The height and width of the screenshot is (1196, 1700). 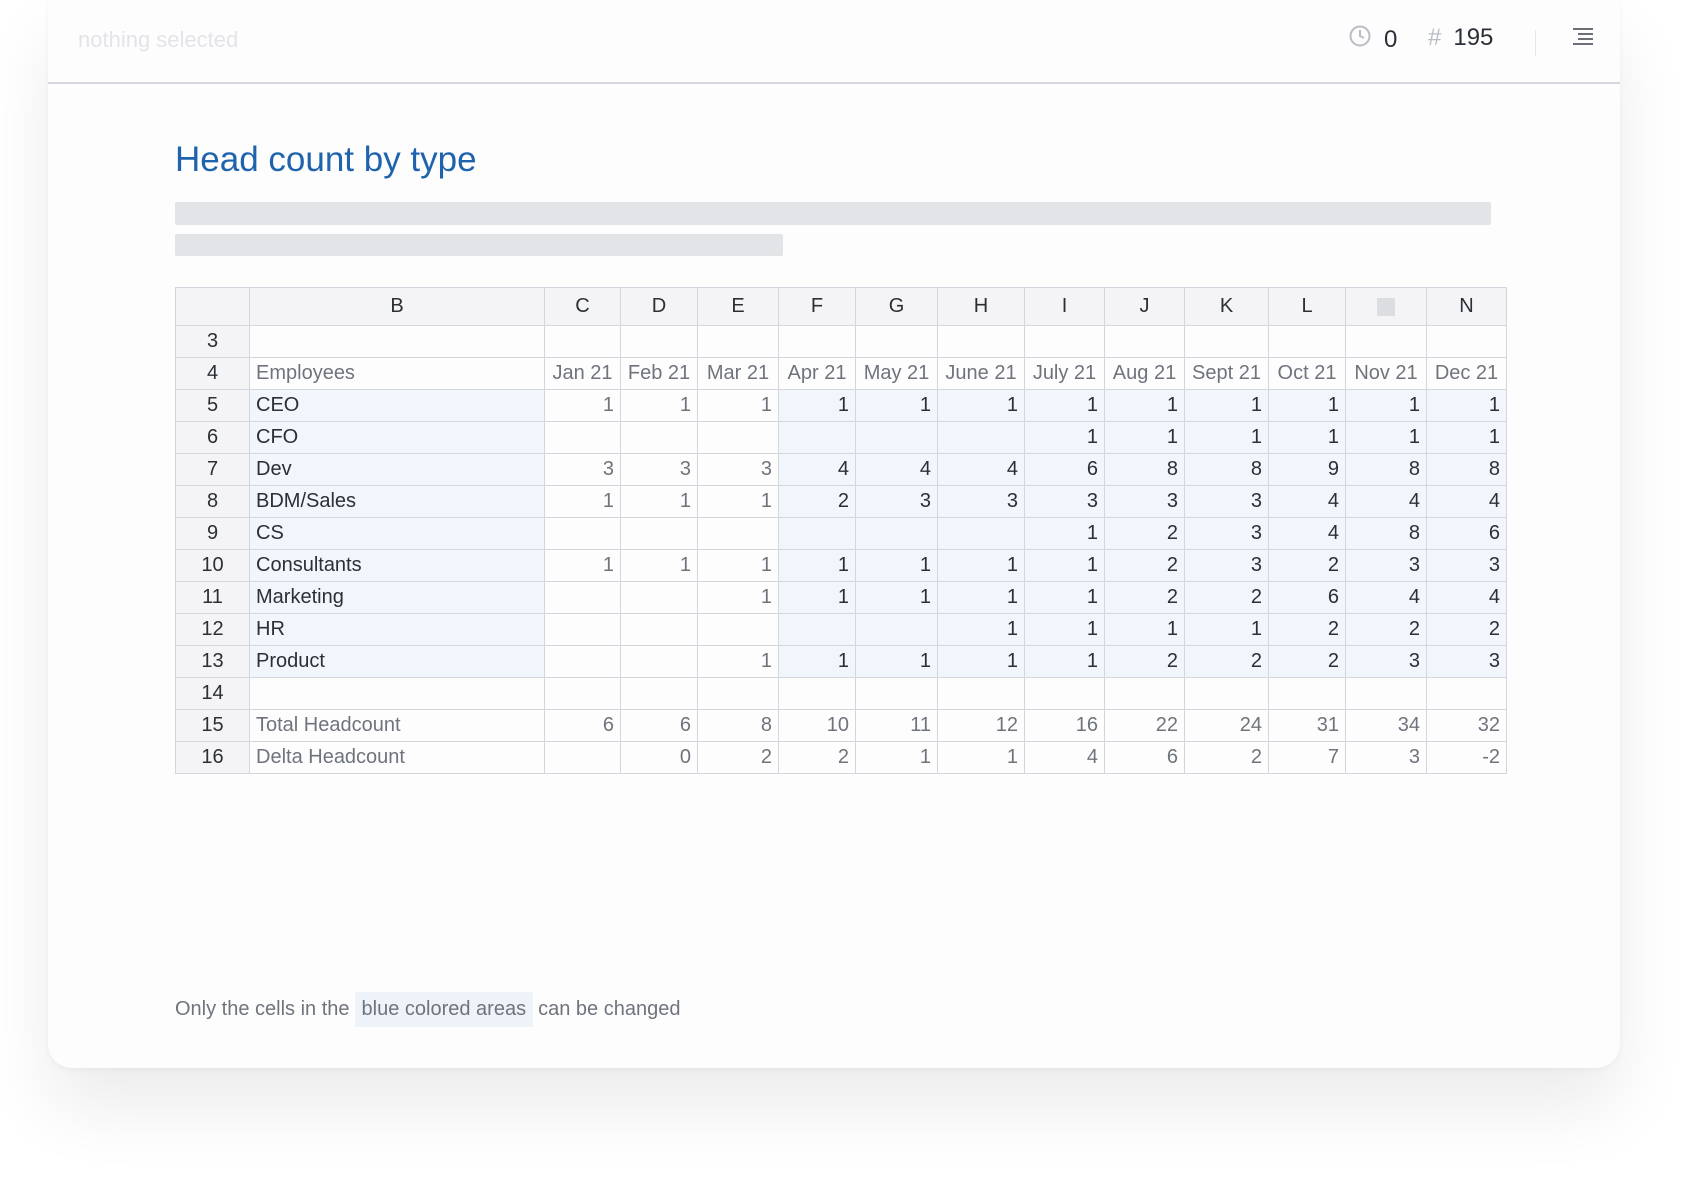 I want to click on data-cell: 11, so click(x=896, y=725).